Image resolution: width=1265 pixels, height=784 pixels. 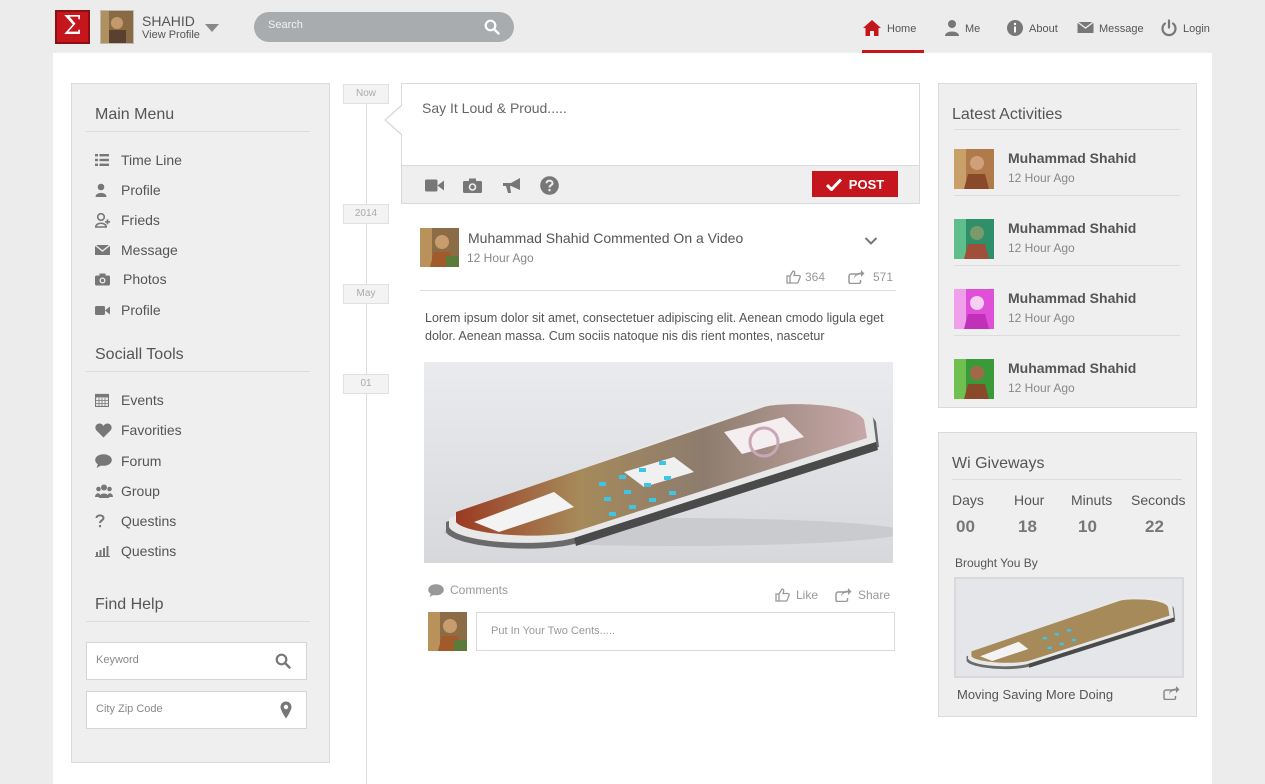 What do you see at coordinates (962, 36) in the screenshot?
I see `nav-me: Me` at bounding box center [962, 36].